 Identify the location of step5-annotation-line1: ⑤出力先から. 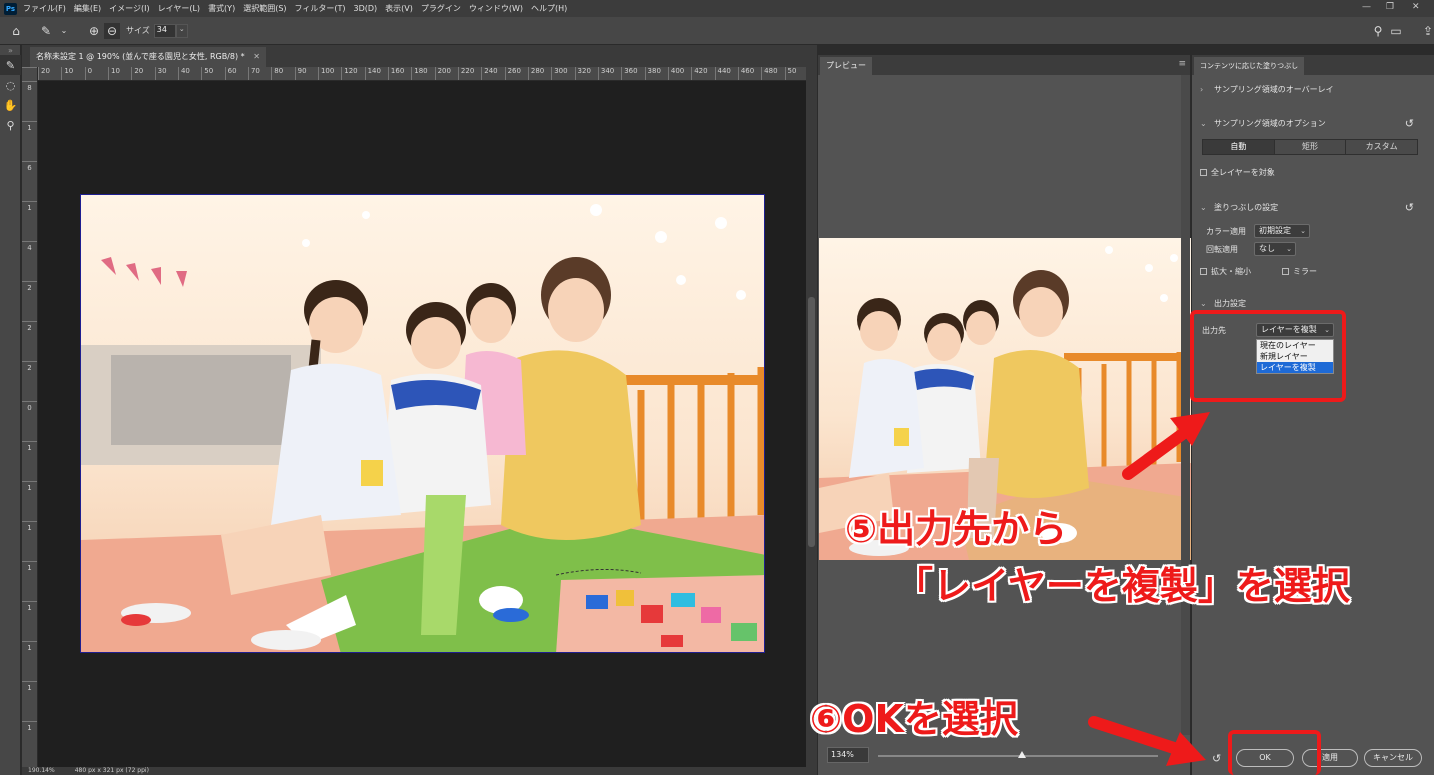
(956, 529).